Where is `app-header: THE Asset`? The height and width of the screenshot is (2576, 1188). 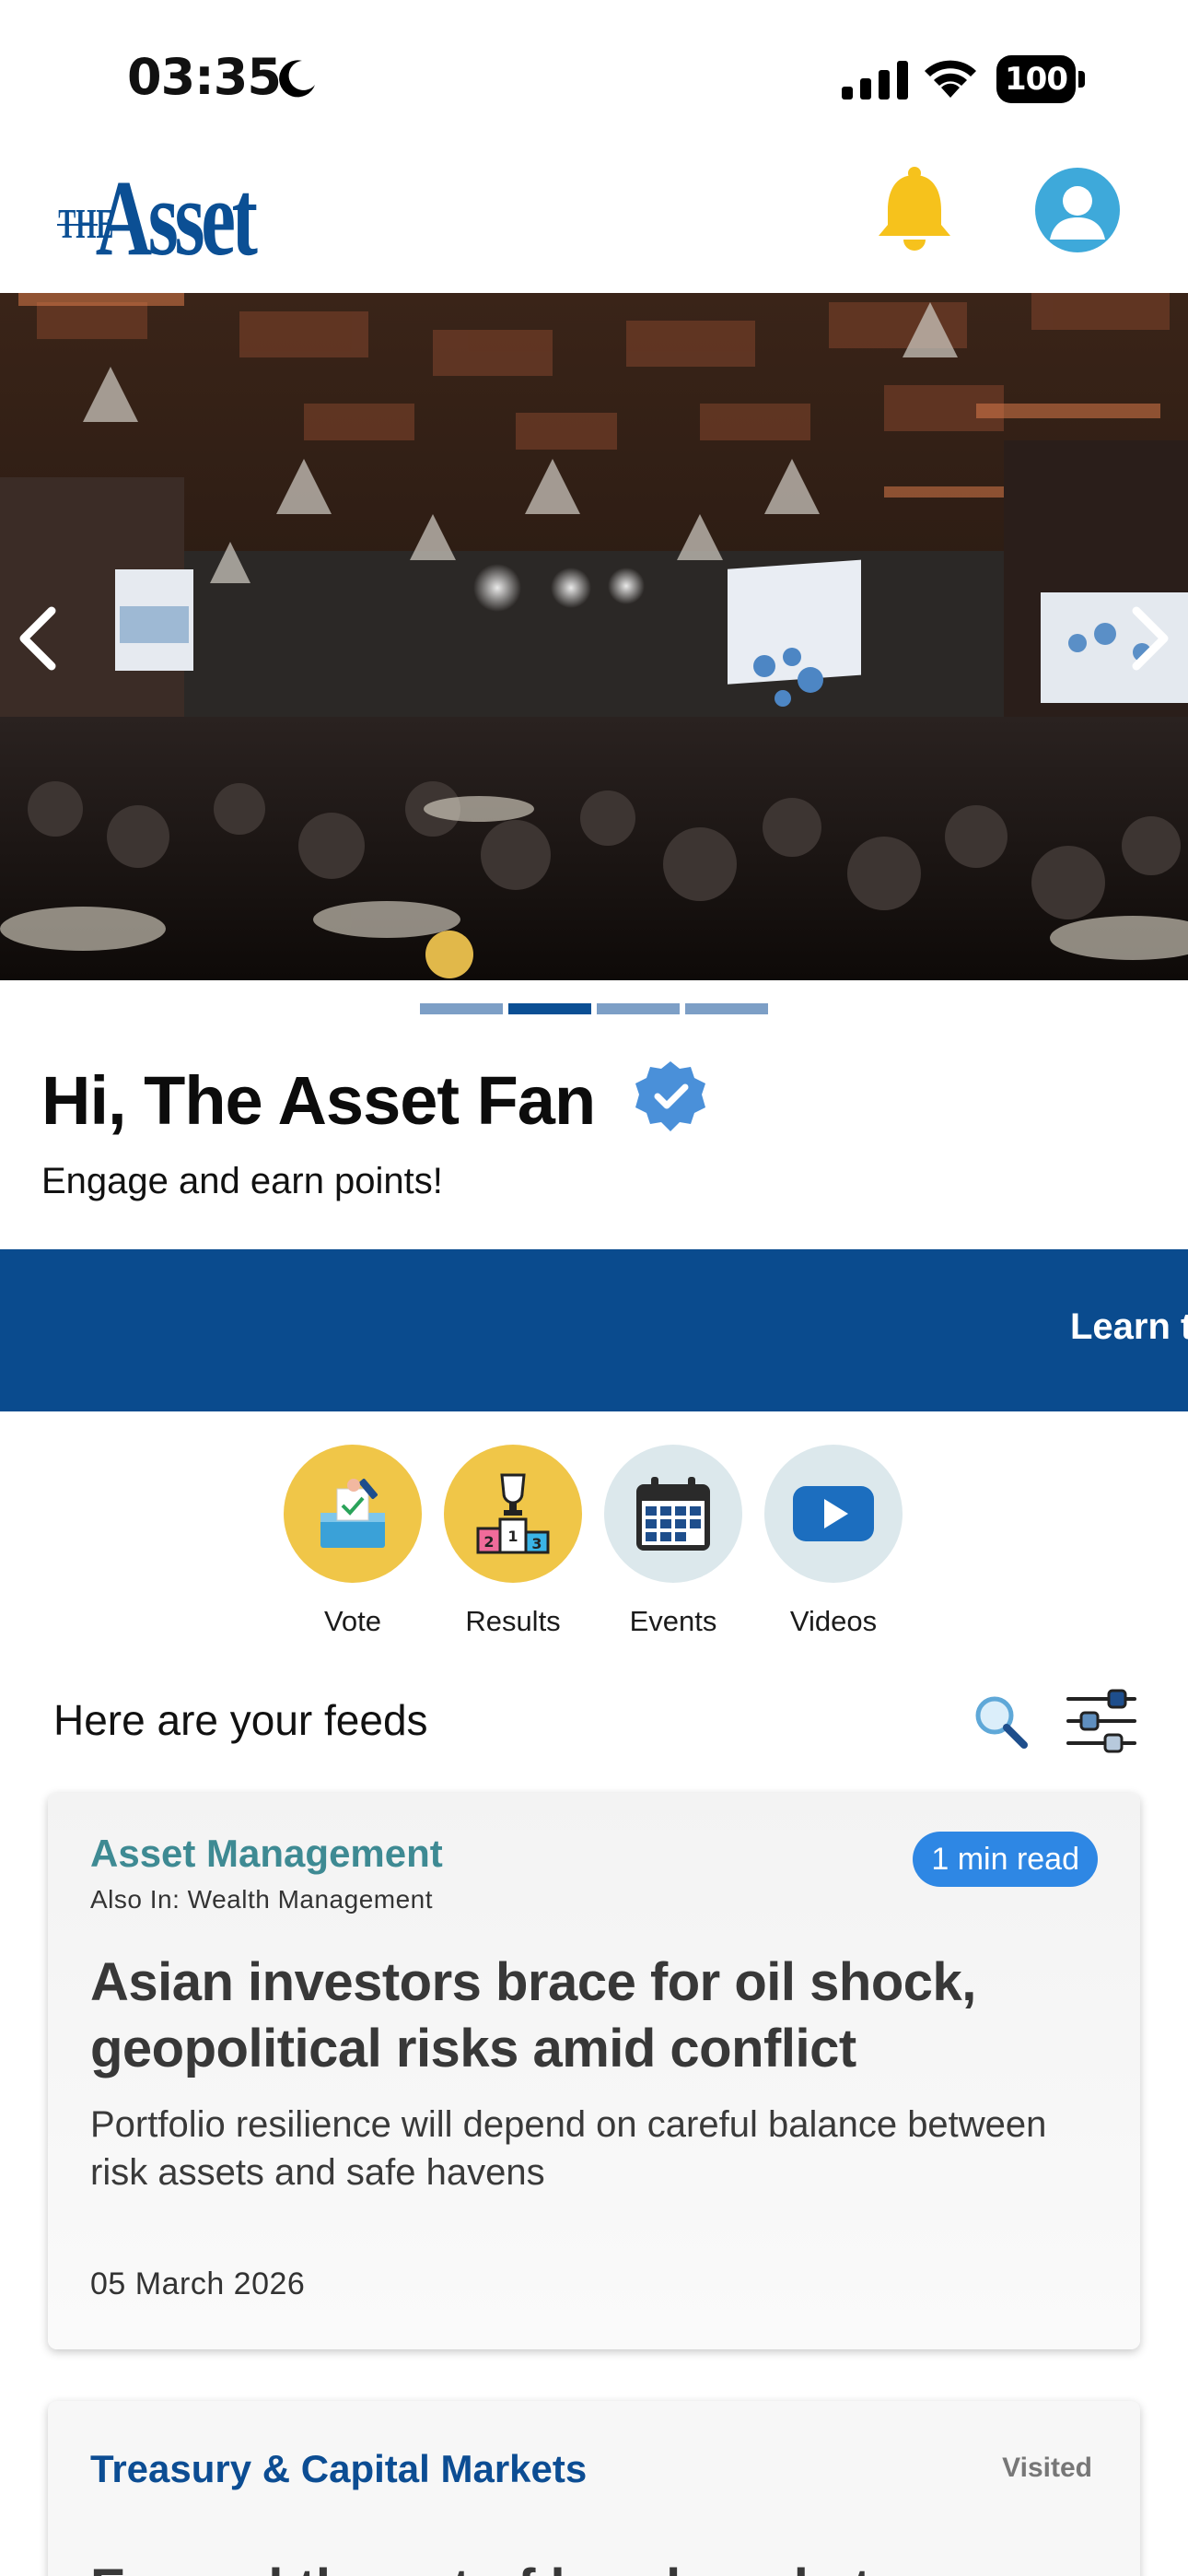
app-header: THE Asset is located at coordinates (594, 220).